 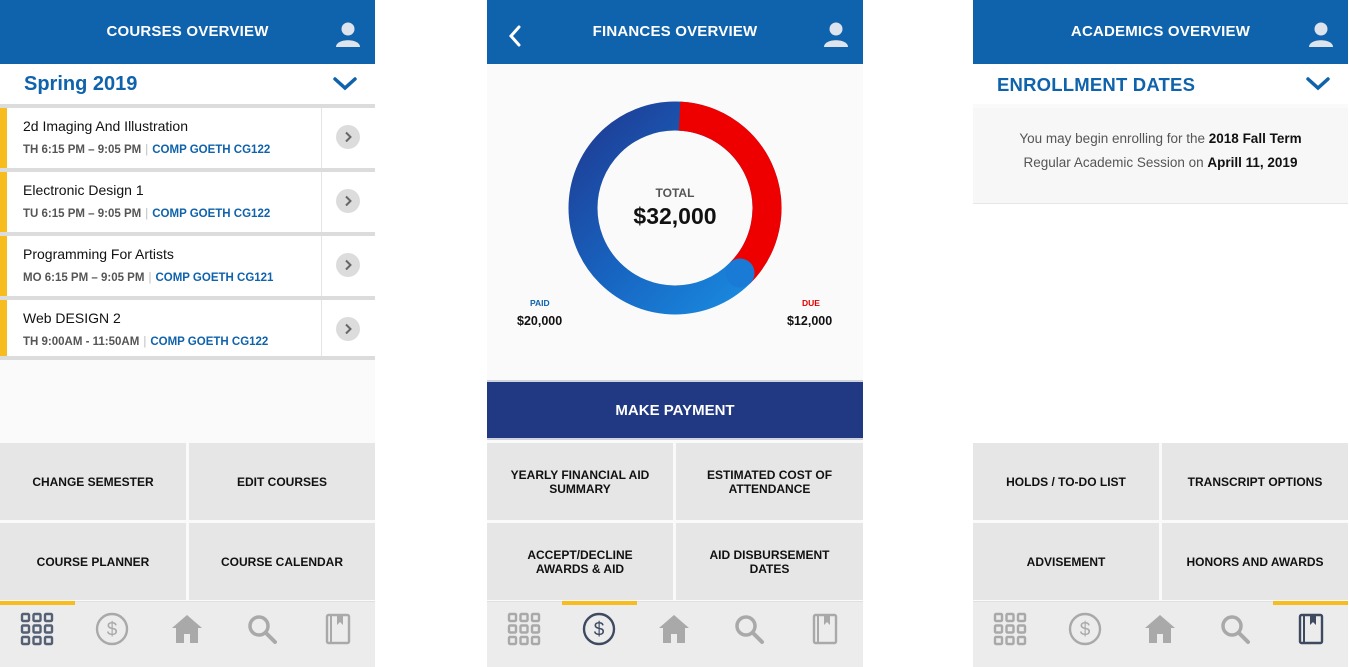 I want to click on semester-label: Spring 2019, so click(x=81, y=84).